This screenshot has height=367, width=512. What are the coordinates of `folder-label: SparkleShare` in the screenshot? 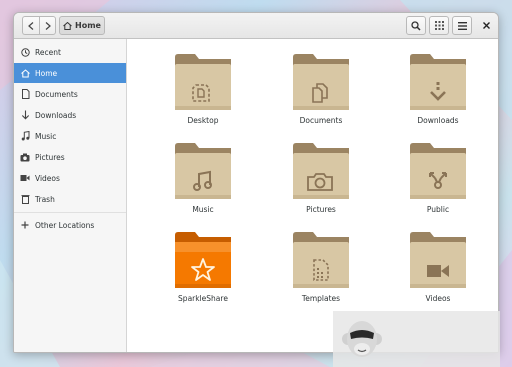 It's located at (203, 298).